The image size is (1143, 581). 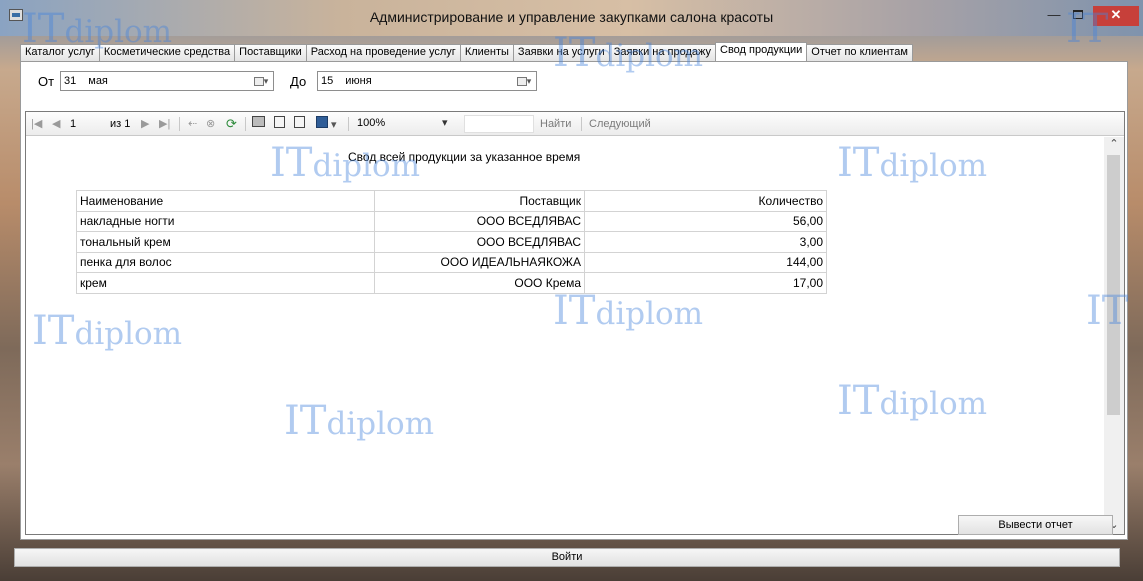 What do you see at coordinates (225, 242) in the screenshot?
I see `cell-name: тональный крем` at bounding box center [225, 242].